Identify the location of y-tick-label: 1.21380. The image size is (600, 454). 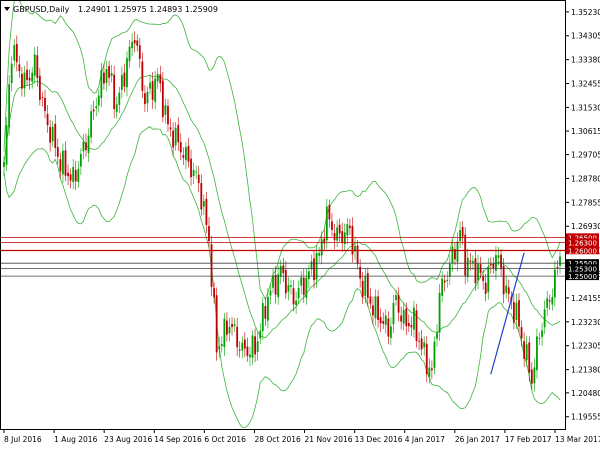
(585, 370).